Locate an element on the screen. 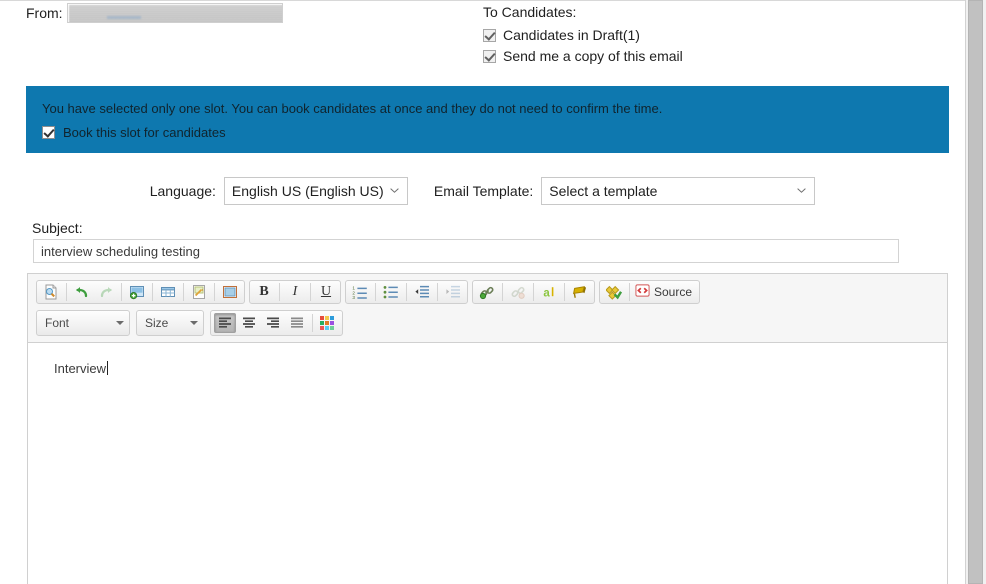 This screenshot has height=584, width=986. book-slot-checkbox is located at coordinates (48, 132).